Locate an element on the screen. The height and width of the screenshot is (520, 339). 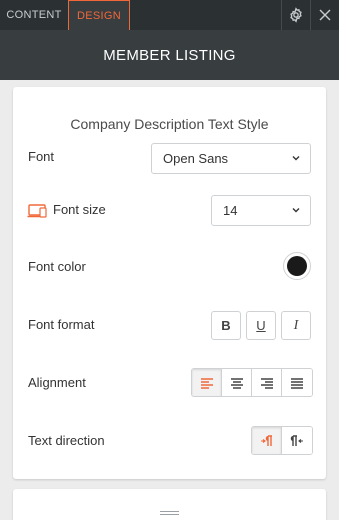
font-format-label: Font format is located at coordinates (61, 324).